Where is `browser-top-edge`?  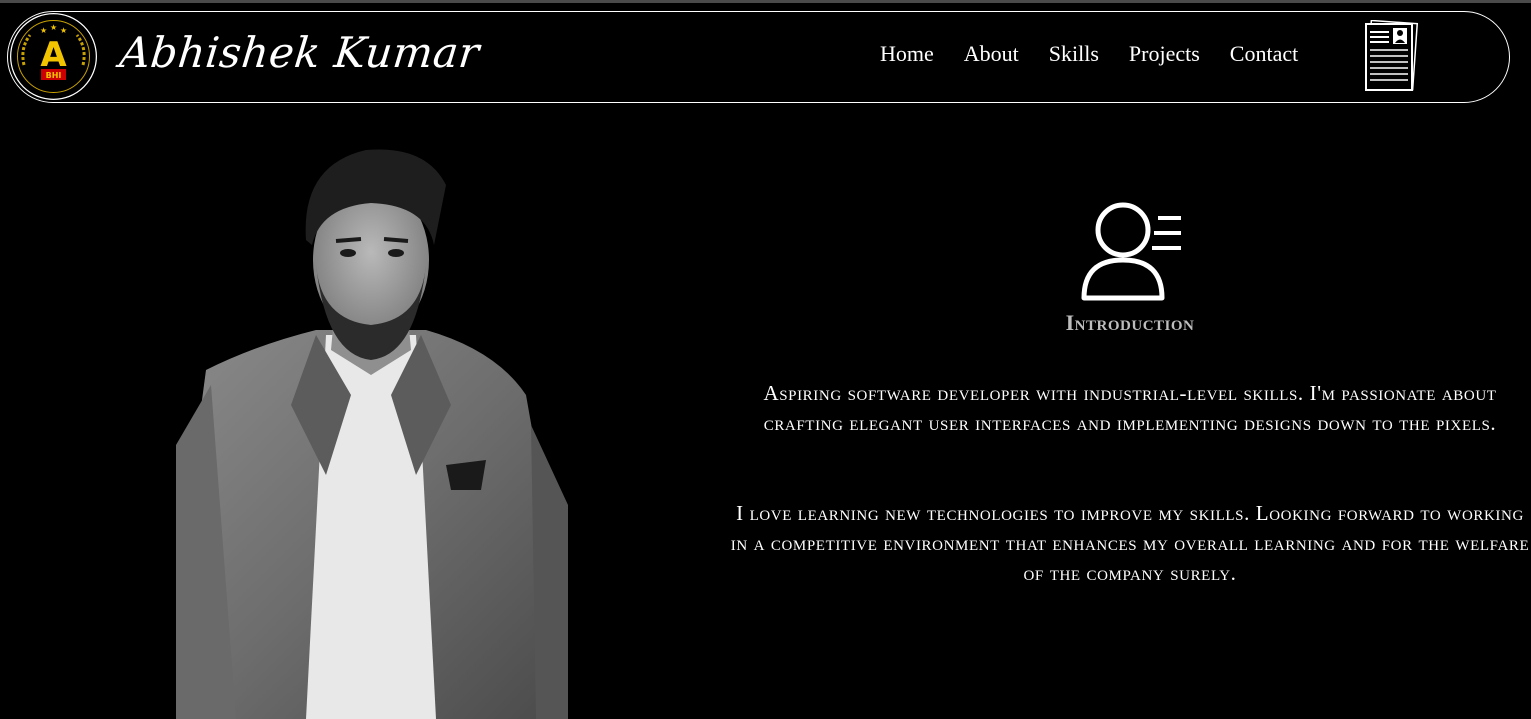
browser-top-edge is located at coordinates (765, 1).